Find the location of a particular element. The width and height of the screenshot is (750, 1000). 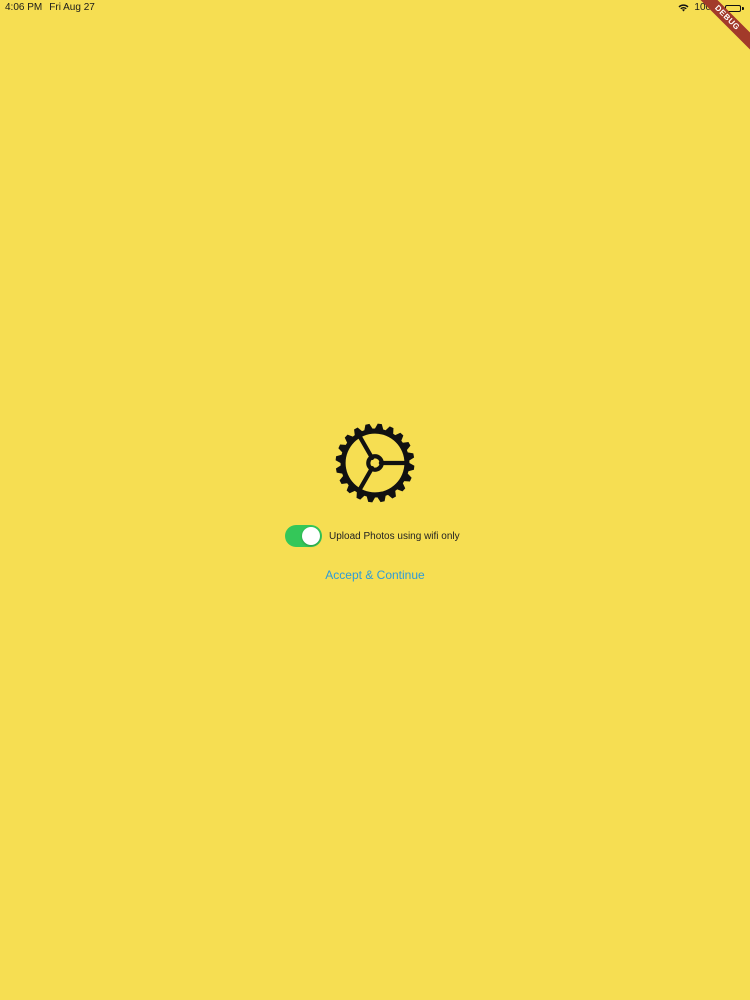

status-bar: 4:06 PM Fri Aug 27 100% is located at coordinates (375, 8).